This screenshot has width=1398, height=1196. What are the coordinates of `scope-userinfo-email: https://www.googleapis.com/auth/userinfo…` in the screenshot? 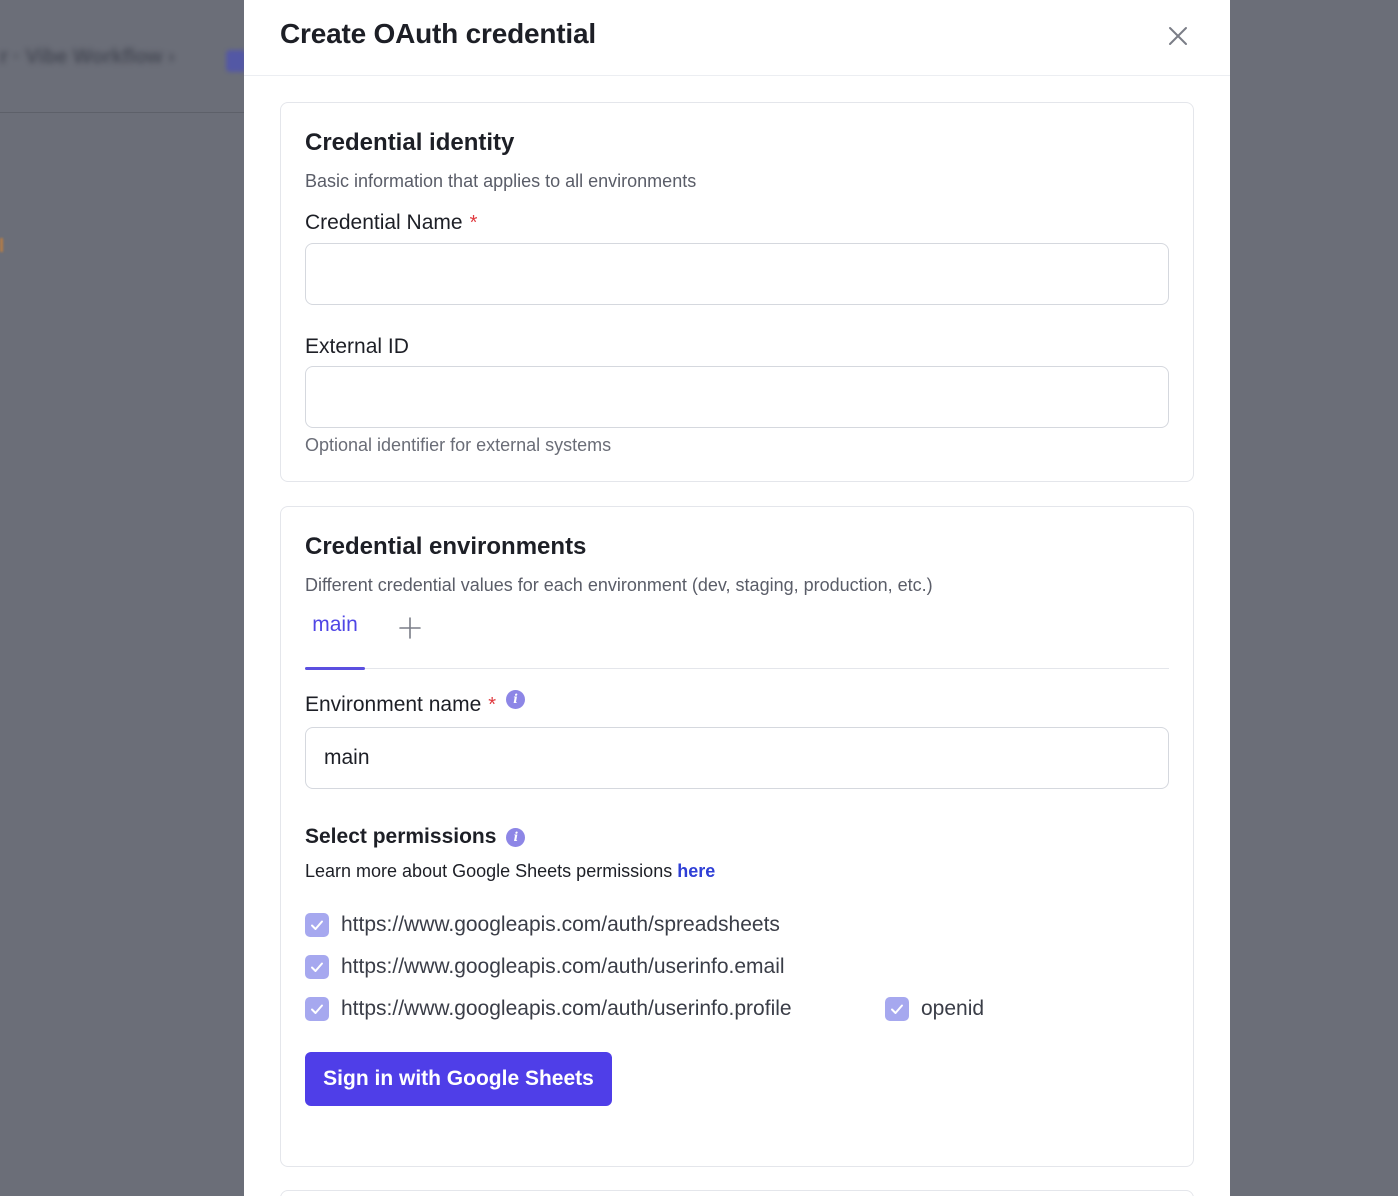 It's located at (545, 967).